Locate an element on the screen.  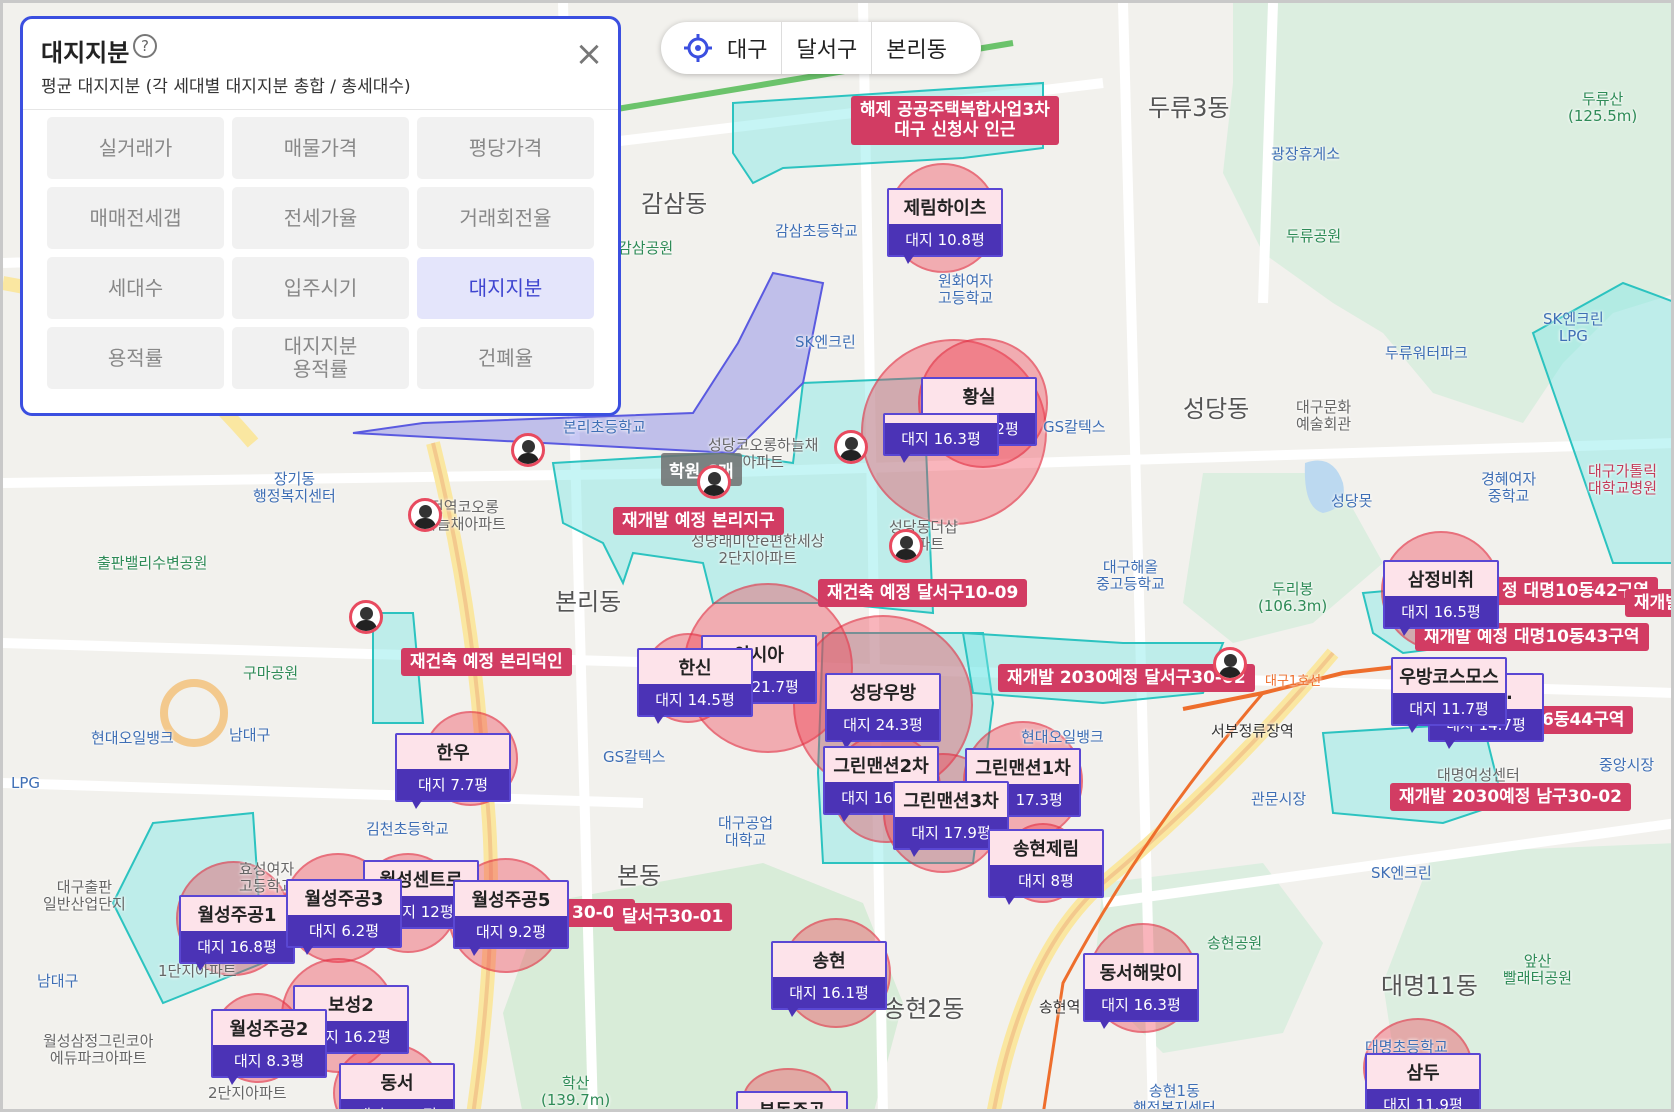
label-hyundai-oil: 현대오일뱅크 is located at coordinates (132, 738).